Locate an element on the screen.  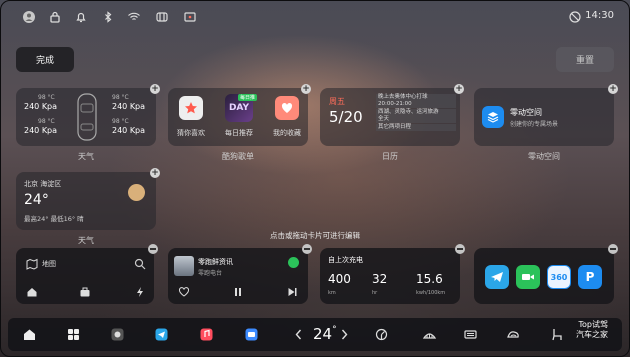
avatar-icon is located at coordinates (29, 17).